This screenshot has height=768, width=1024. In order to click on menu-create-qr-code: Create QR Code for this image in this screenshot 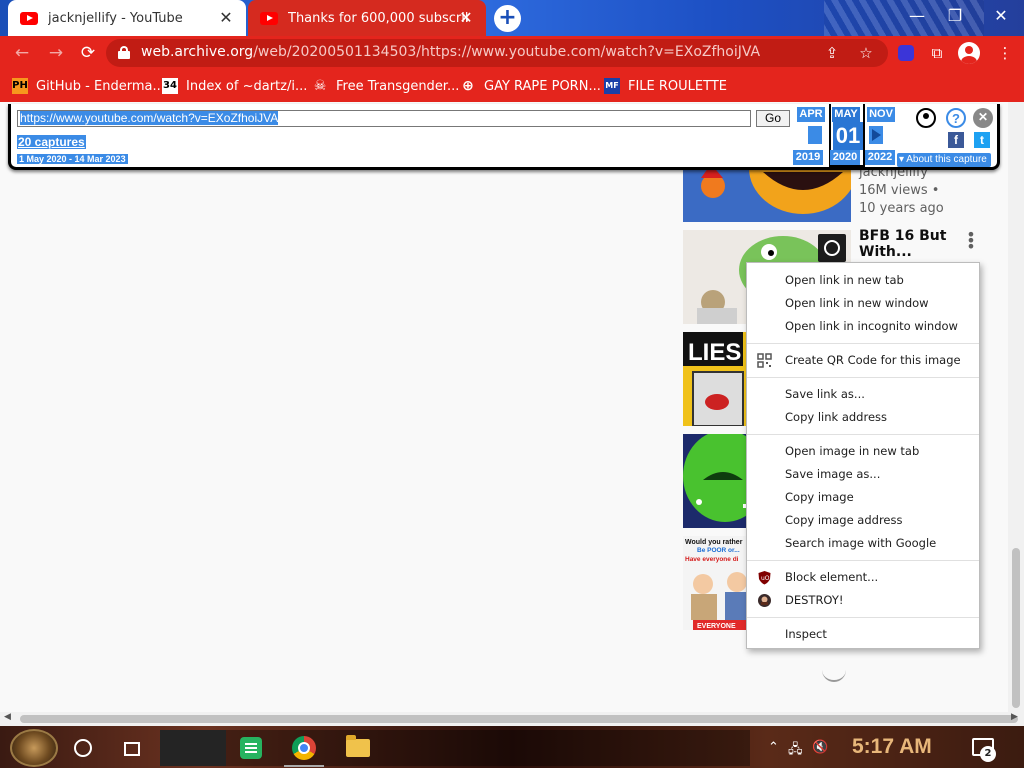, I will do `click(863, 360)`.